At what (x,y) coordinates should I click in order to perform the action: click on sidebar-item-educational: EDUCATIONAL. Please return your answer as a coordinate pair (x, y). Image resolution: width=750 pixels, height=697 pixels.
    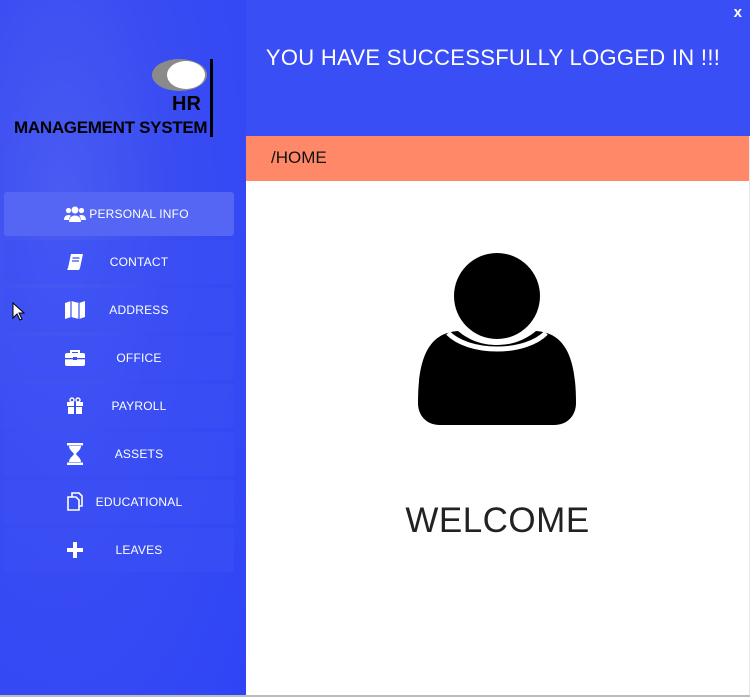
    Looking at the image, I should click on (119, 502).